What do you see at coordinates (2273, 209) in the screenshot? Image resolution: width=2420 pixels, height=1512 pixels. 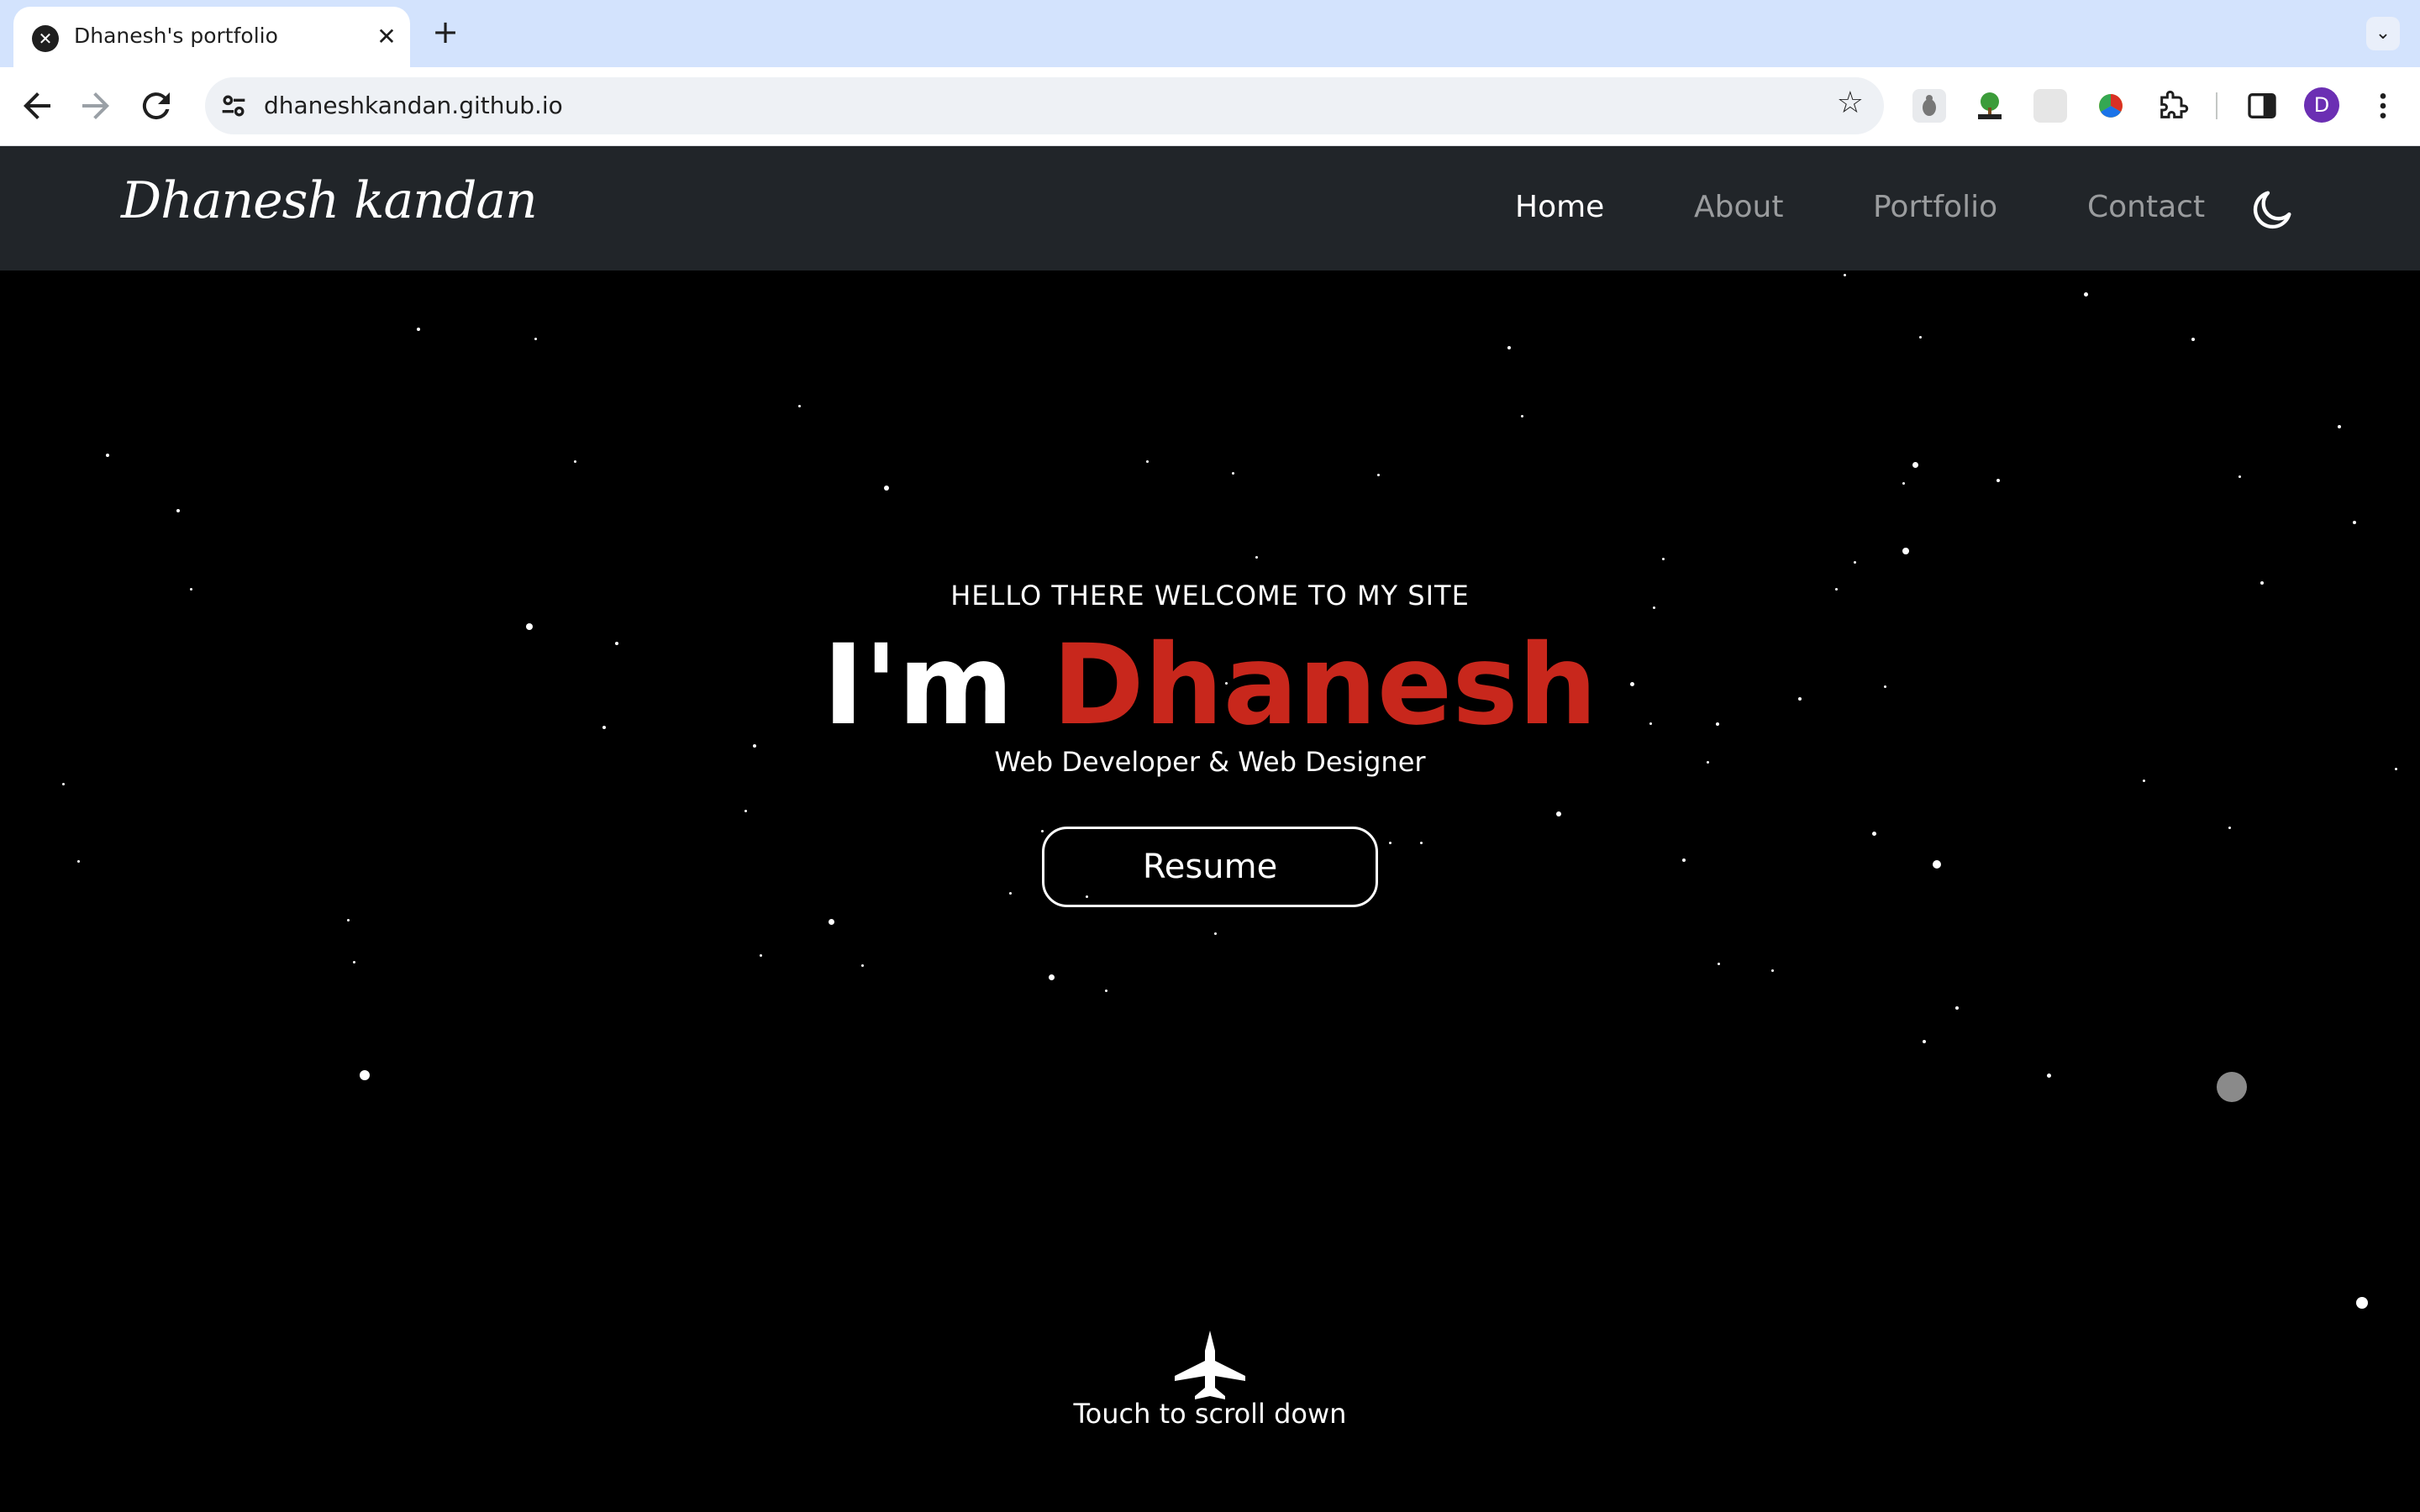 I see `moon-icon` at bounding box center [2273, 209].